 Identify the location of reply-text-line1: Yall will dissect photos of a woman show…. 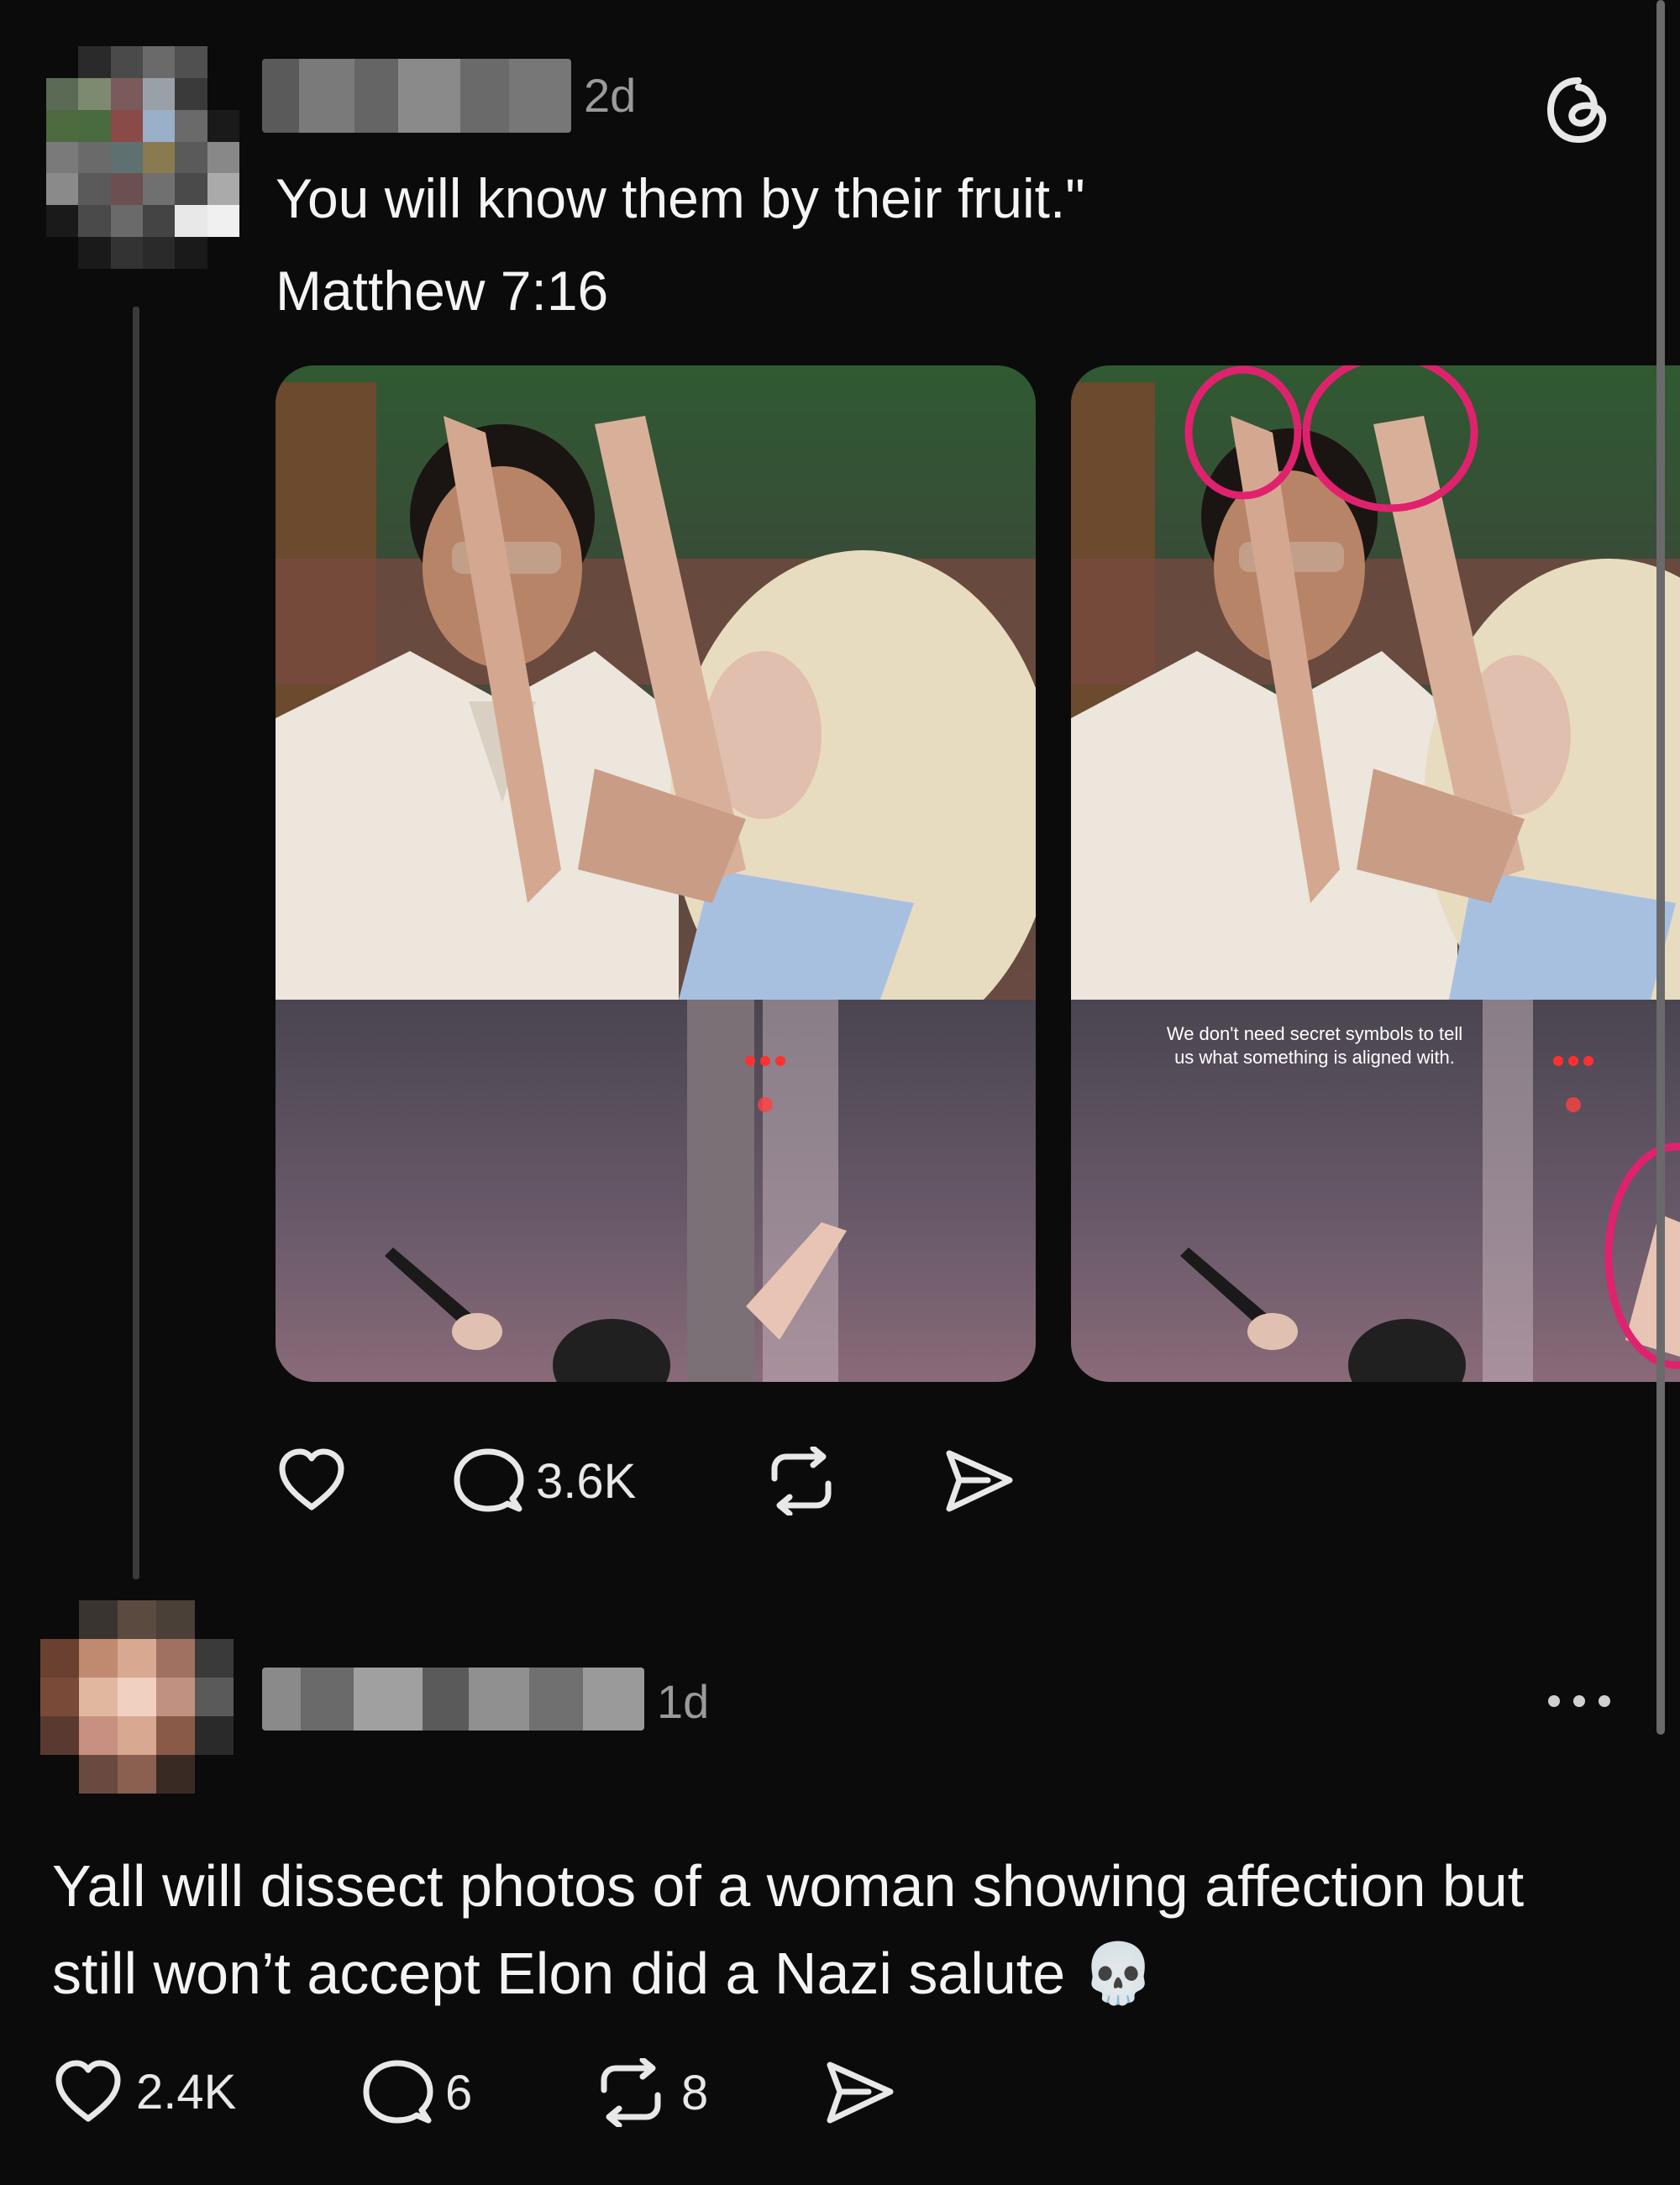
(788, 1886).